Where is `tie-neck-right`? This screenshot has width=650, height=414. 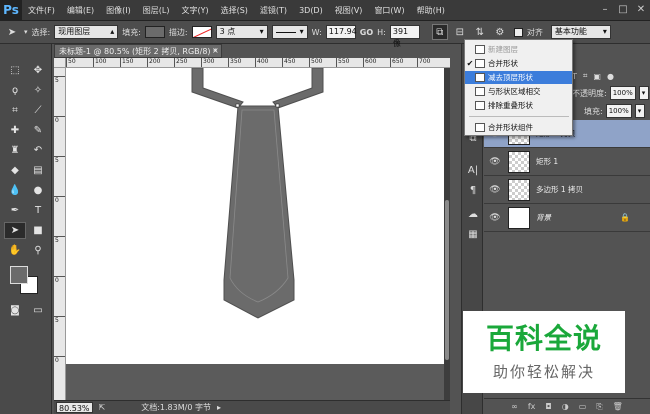
tie-neck-right is located at coordinates (298, 88).